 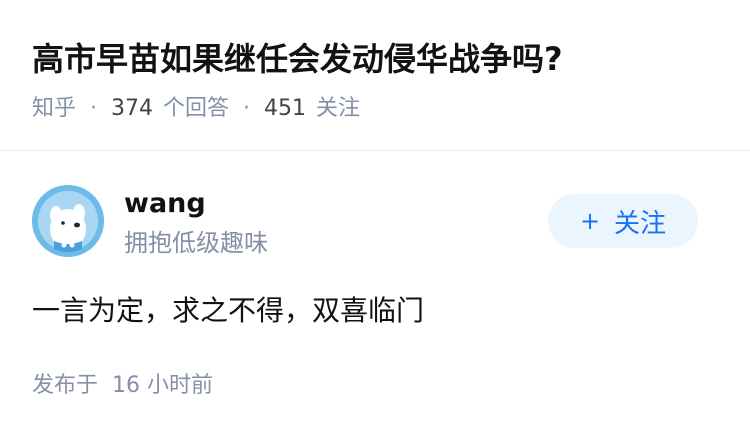 What do you see at coordinates (297, 59) in the screenshot?
I see `question-title: 高市早苗如果继任会发动侵华战争吗?` at bounding box center [297, 59].